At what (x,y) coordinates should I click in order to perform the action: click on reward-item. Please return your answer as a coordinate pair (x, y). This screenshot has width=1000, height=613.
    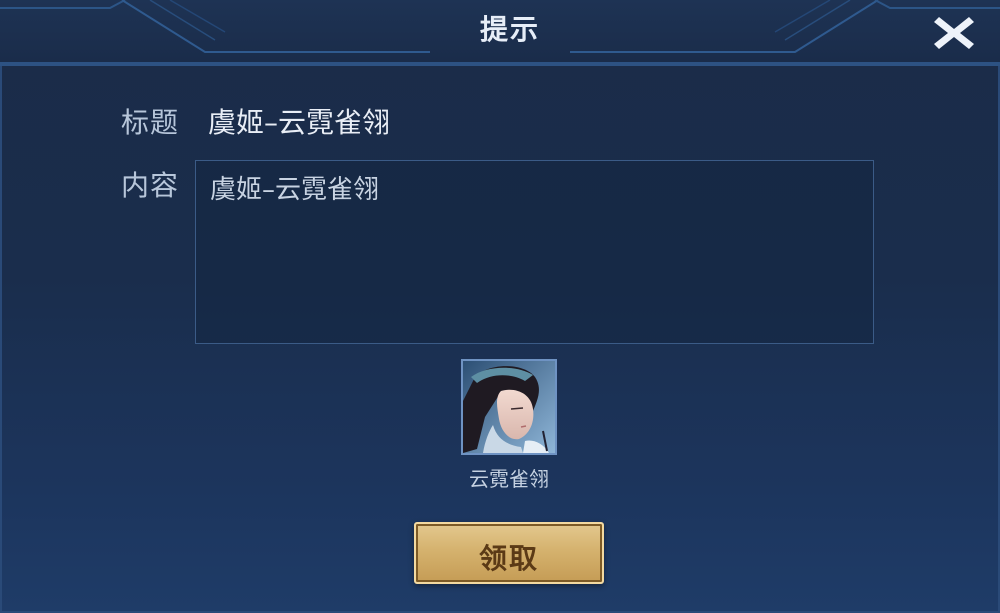
    Looking at the image, I should click on (509, 407).